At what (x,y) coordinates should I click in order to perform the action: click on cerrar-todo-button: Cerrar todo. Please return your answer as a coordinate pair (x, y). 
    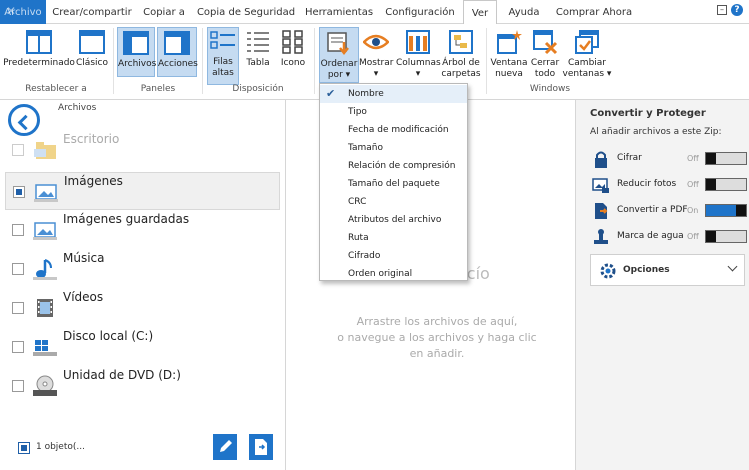
    Looking at the image, I should click on (545, 55).